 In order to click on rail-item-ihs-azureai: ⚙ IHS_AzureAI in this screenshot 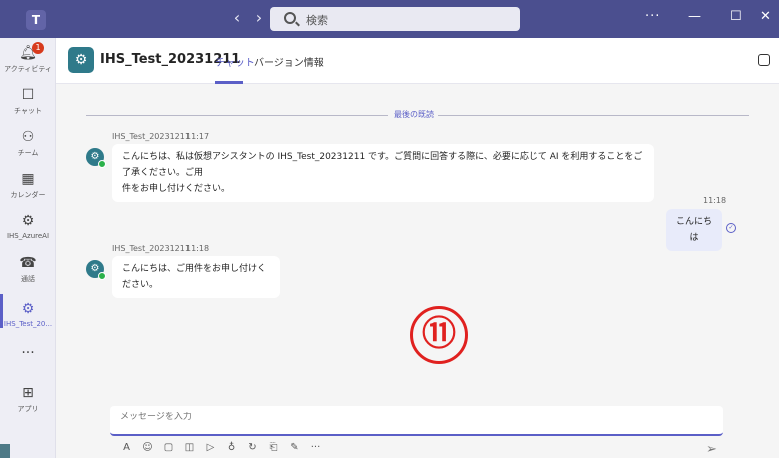, I will do `click(28, 226)`.